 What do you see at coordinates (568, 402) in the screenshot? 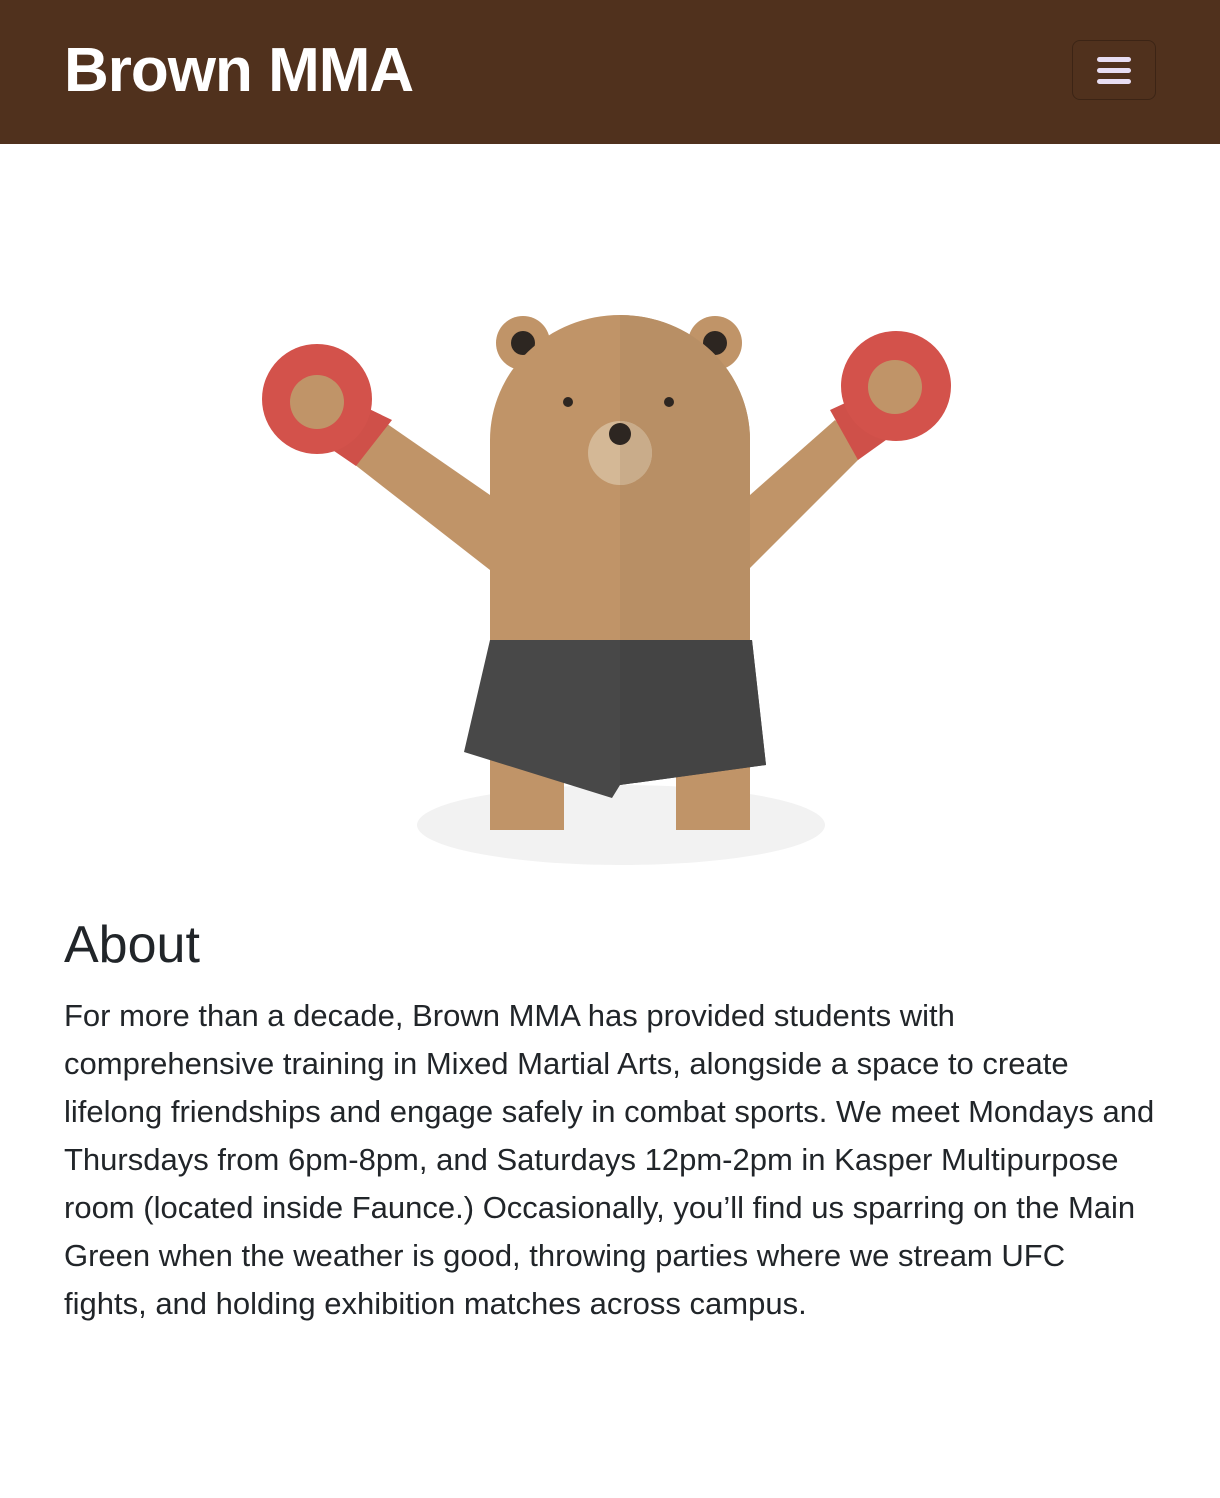
I see `left-eye` at bounding box center [568, 402].